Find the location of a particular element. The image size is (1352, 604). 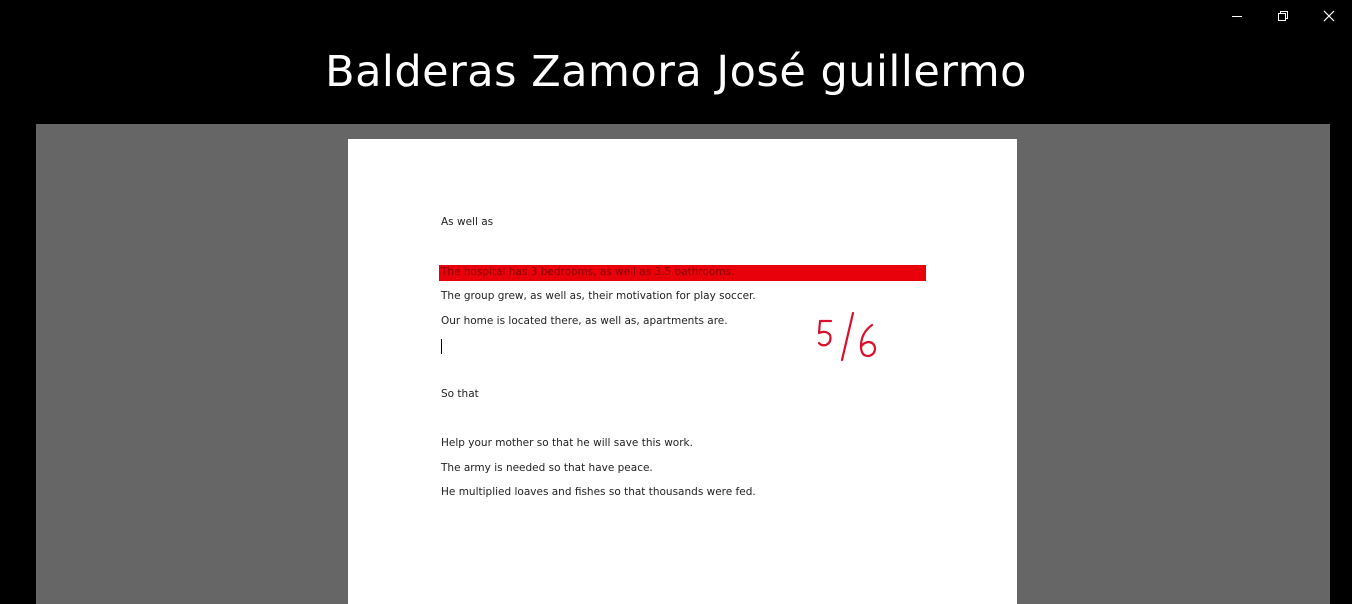

close-button is located at coordinates (1329, 16).